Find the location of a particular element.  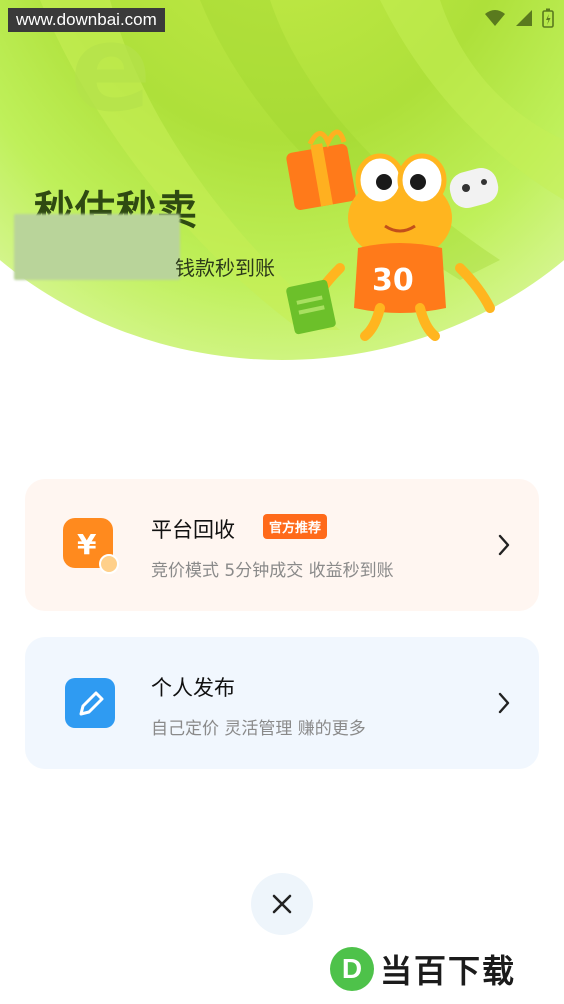

personal-publish-card: 个人发布 自己定价 灵活管理 赚的更多 is located at coordinates (282, 703).